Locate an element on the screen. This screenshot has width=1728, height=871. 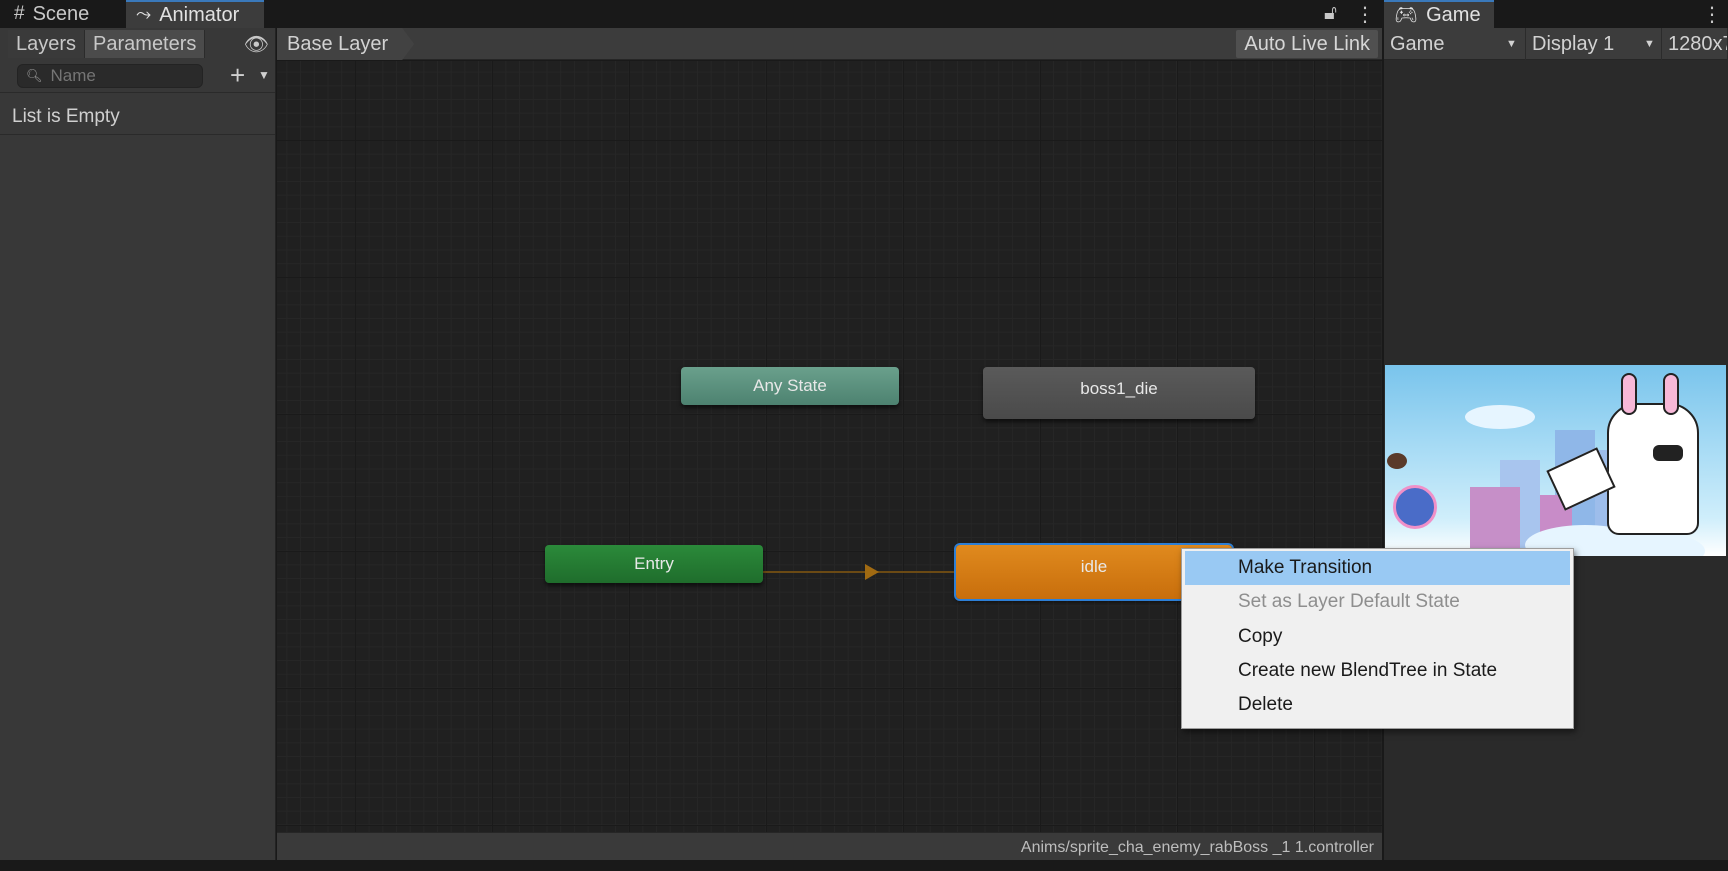
display-label: Display 1 is located at coordinates (1573, 43).